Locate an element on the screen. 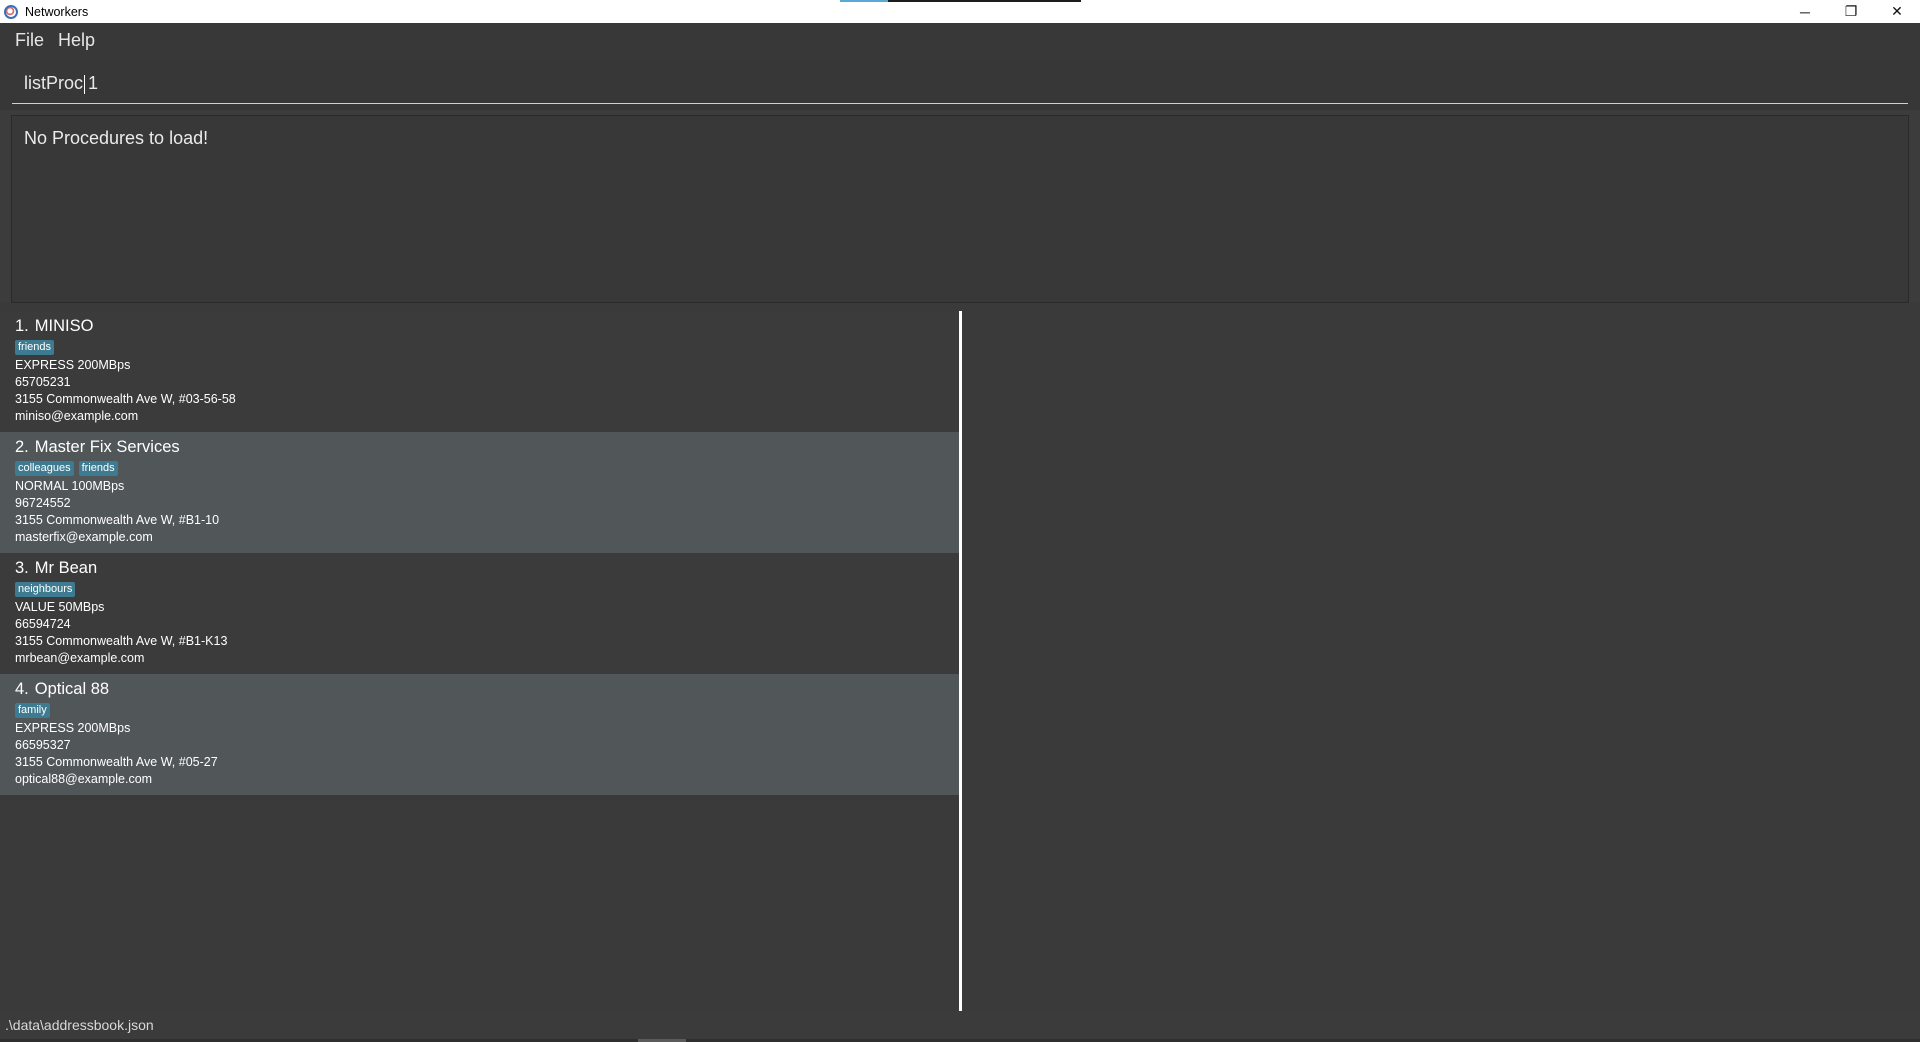 The width and height of the screenshot is (1920, 1042). tag-list: friends is located at coordinates (479, 348).